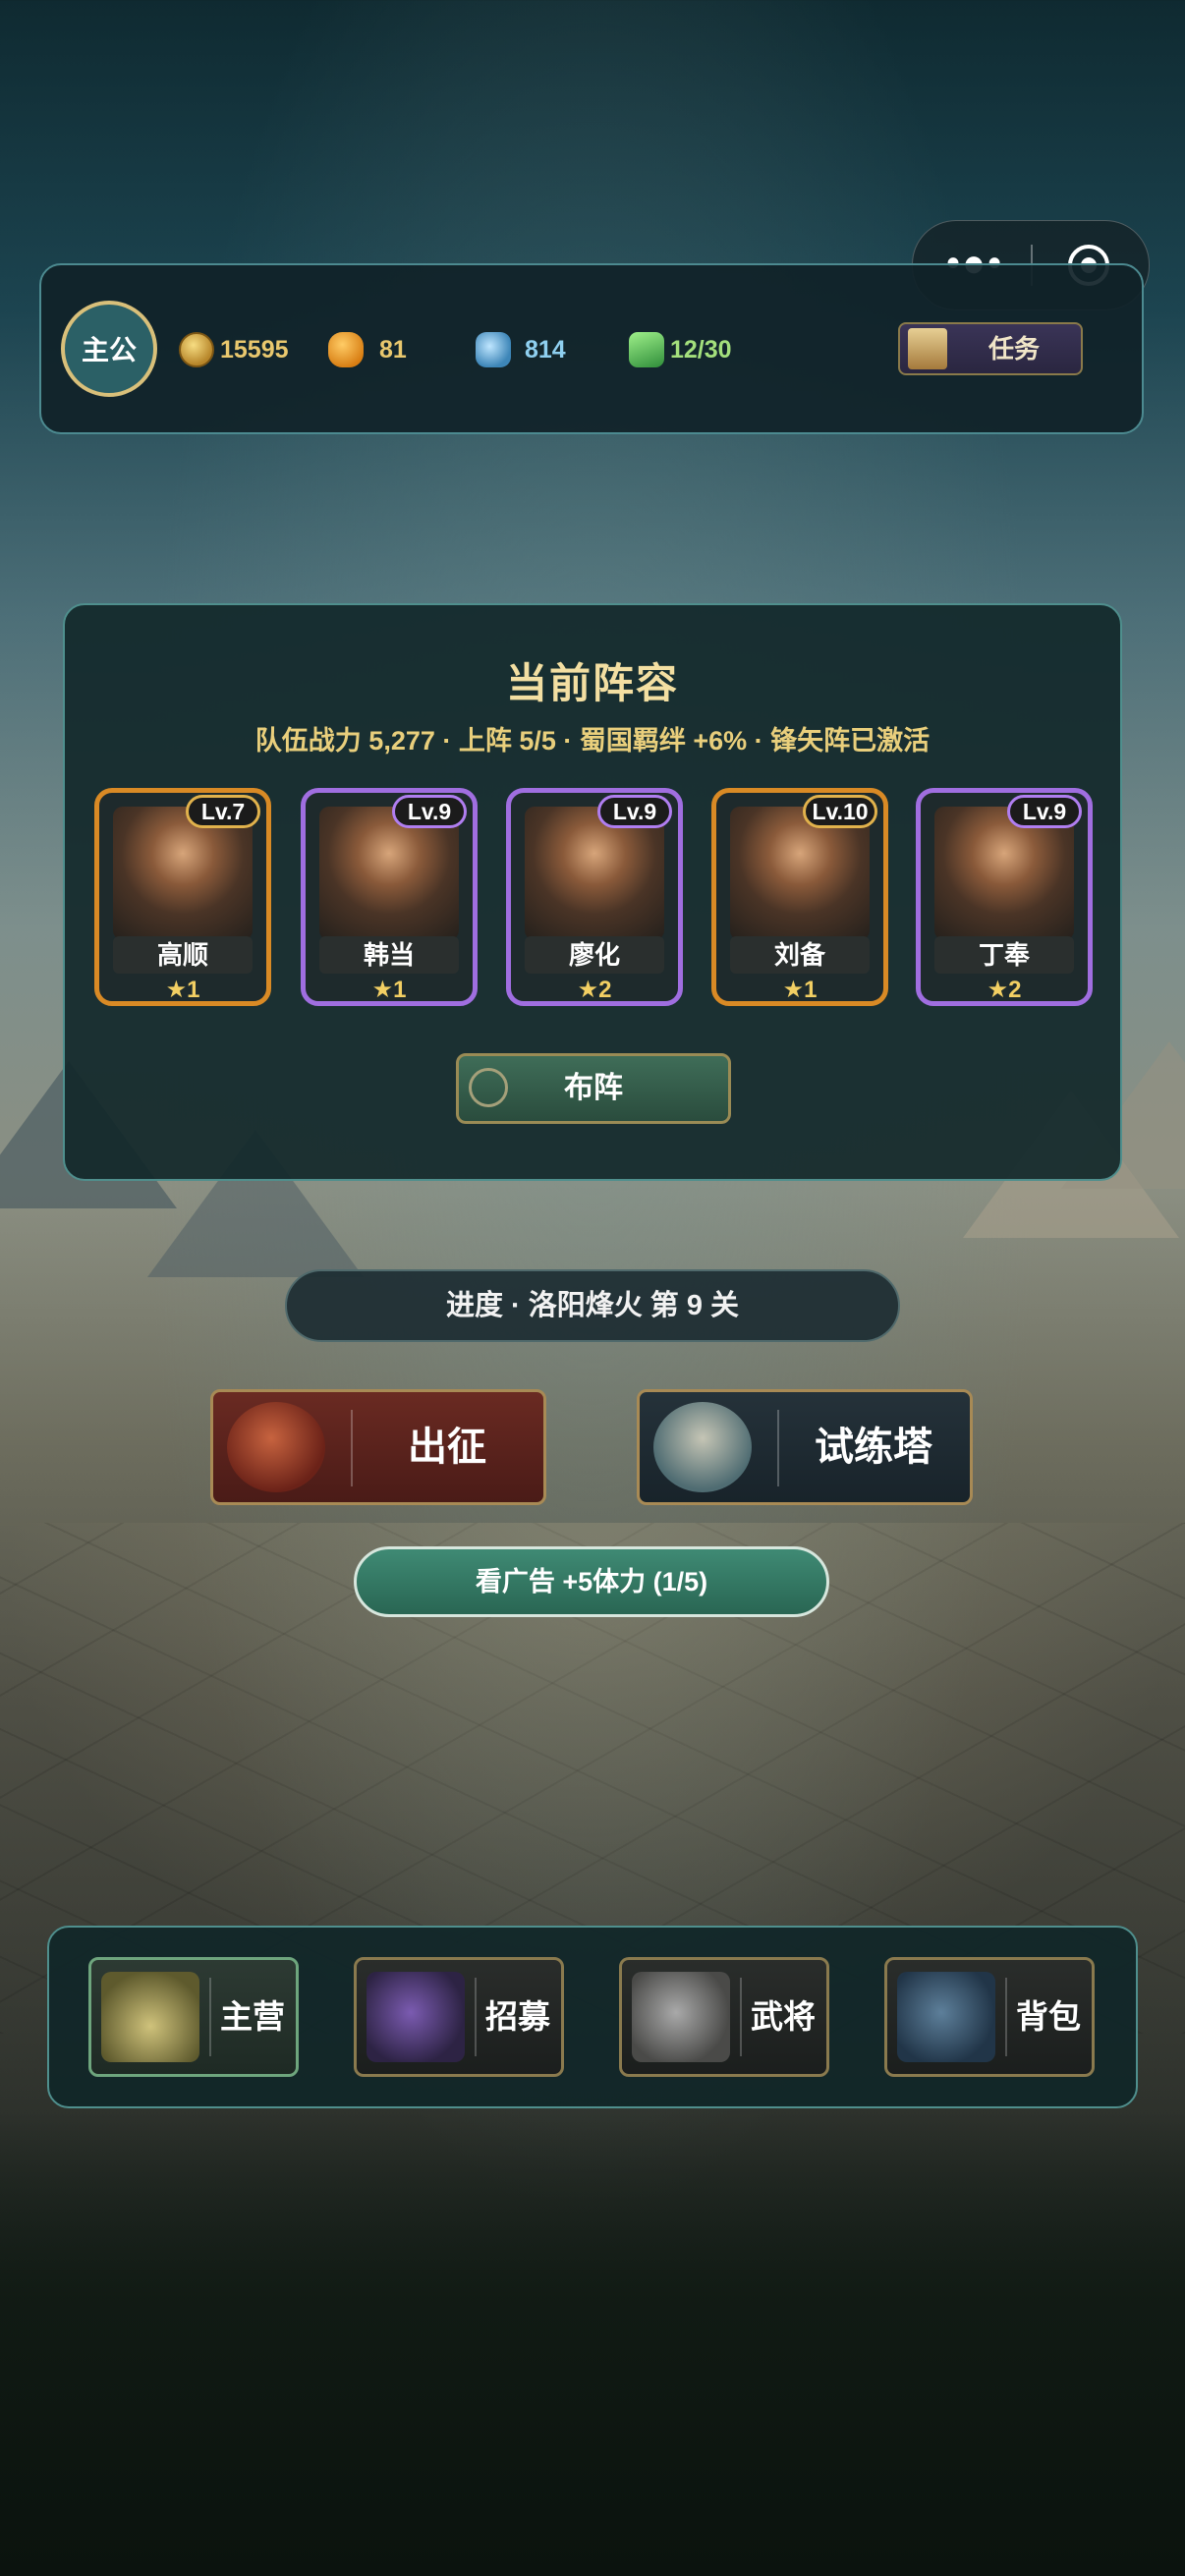 This screenshot has height=2576, width=1185. What do you see at coordinates (592, 683) in the screenshot?
I see `formation-title: 当前阵容` at bounding box center [592, 683].